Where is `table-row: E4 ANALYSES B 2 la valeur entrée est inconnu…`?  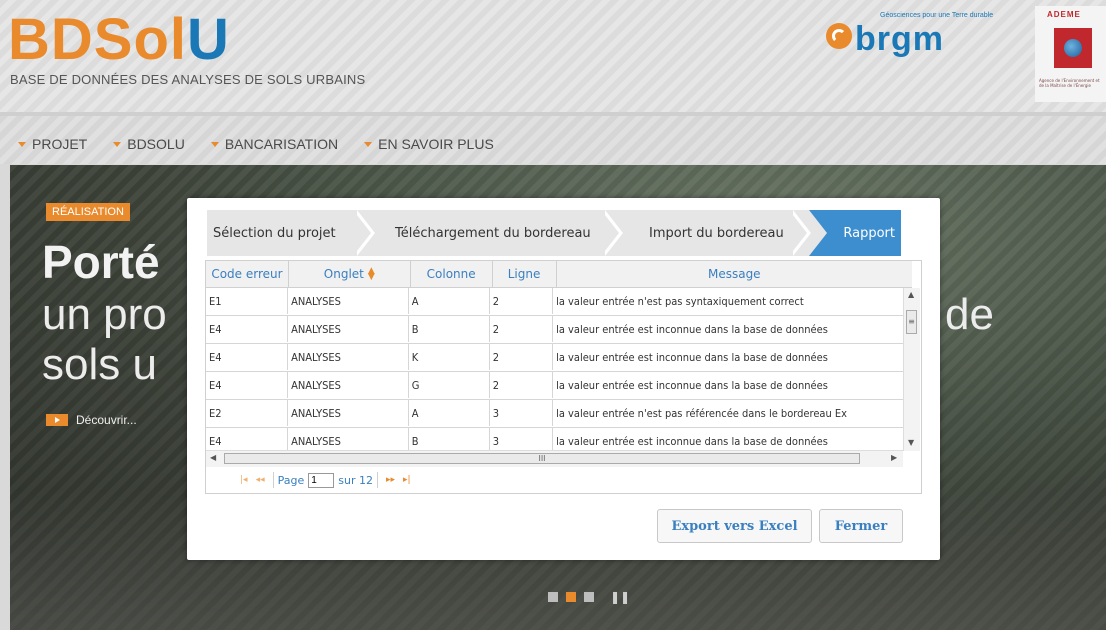 table-row: E4 ANALYSES B 2 la valeur entrée est inconnu… is located at coordinates (555, 330).